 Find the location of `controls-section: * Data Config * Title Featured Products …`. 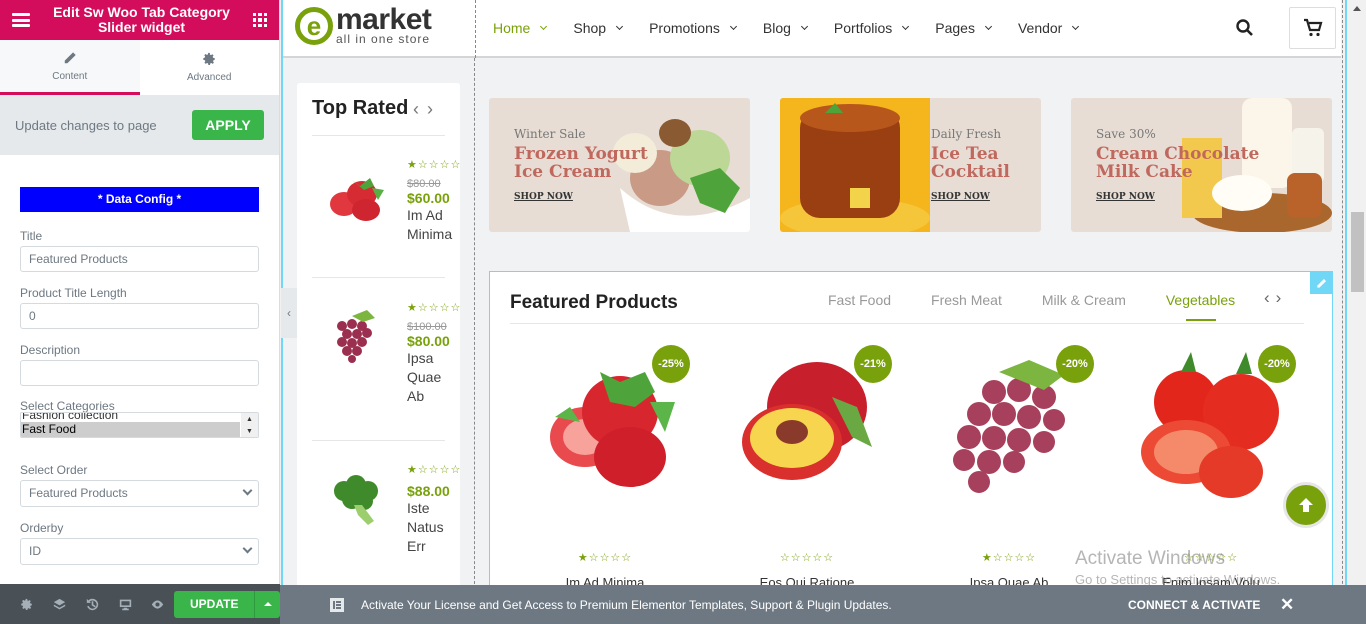

controls-section: * Data Config * Title Featured Products … is located at coordinates (139, 360).